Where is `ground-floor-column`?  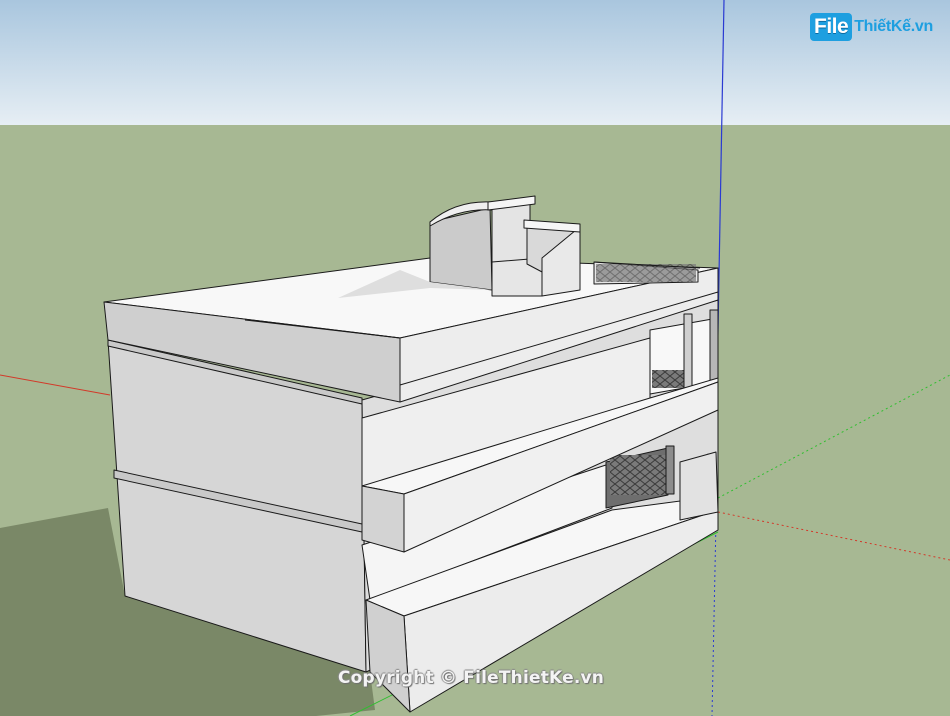 ground-floor-column is located at coordinates (670, 470).